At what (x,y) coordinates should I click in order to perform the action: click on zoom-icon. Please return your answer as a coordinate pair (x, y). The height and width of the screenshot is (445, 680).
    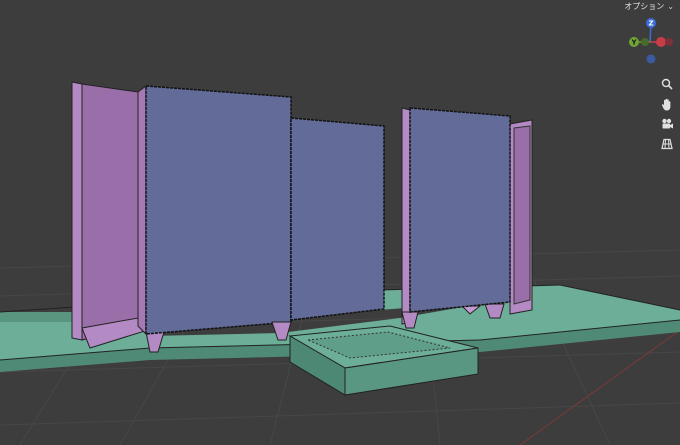
    Looking at the image, I should click on (667, 84).